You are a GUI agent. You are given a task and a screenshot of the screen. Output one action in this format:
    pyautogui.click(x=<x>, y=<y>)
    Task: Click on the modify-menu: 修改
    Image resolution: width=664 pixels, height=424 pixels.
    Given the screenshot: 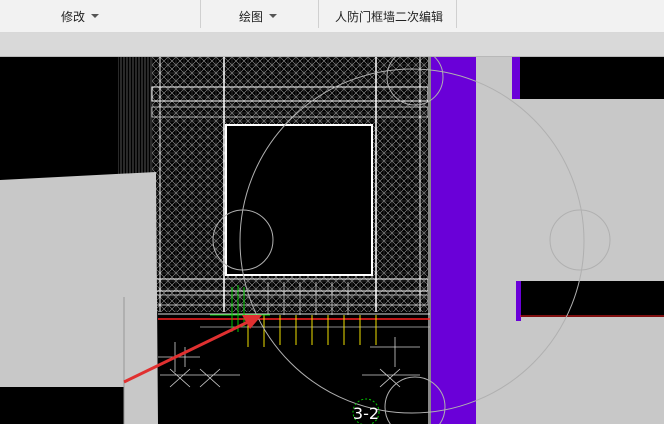 What is the action you would take?
    pyautogui.click(x=80, y=16)
    